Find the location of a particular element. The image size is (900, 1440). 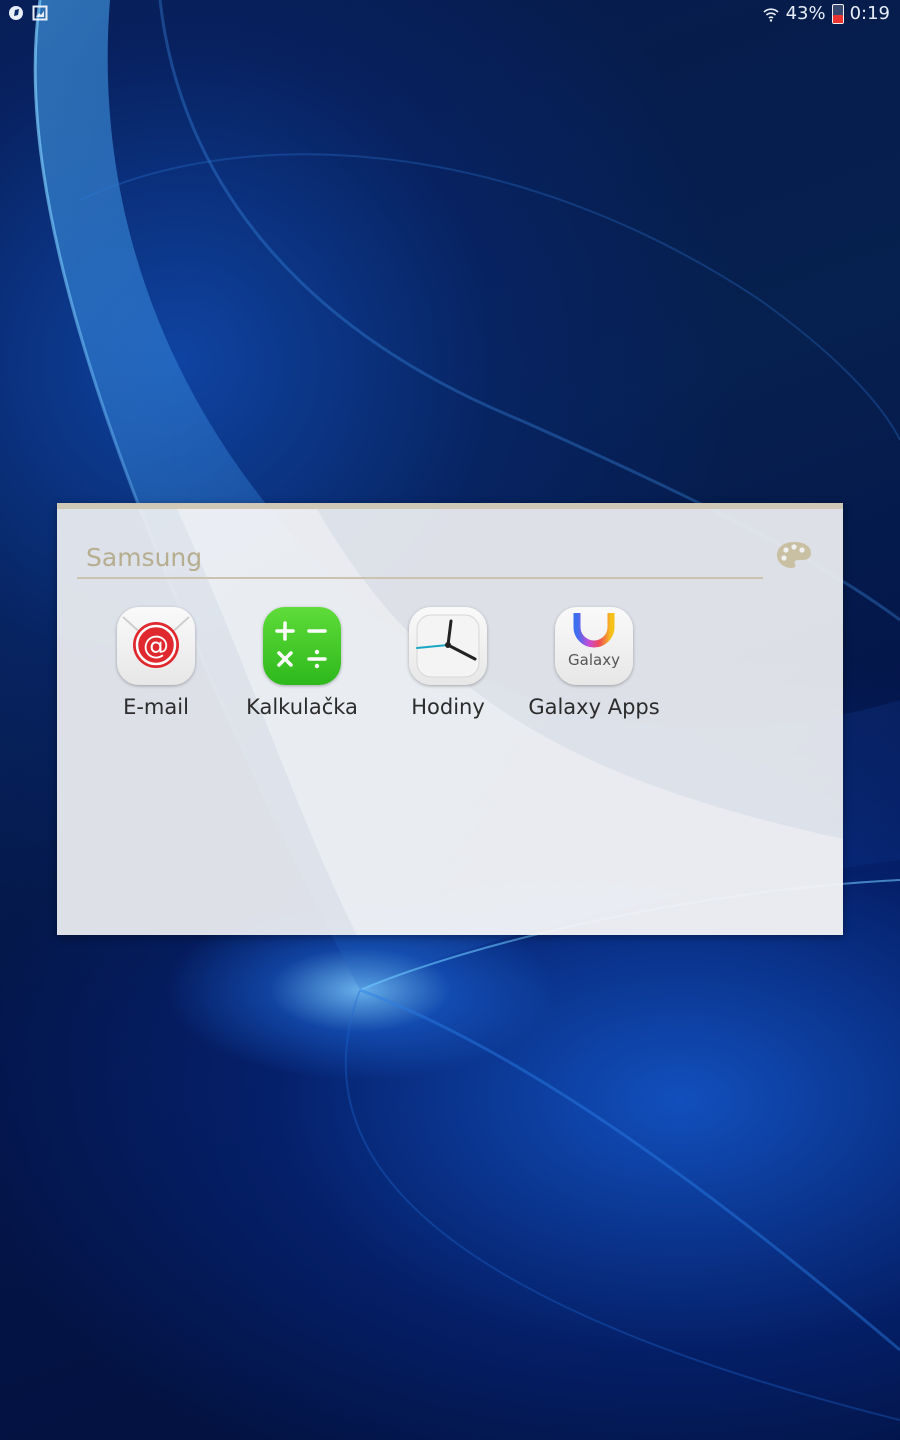

app-label: Kalkulačka is located at coordinates (302, 707).